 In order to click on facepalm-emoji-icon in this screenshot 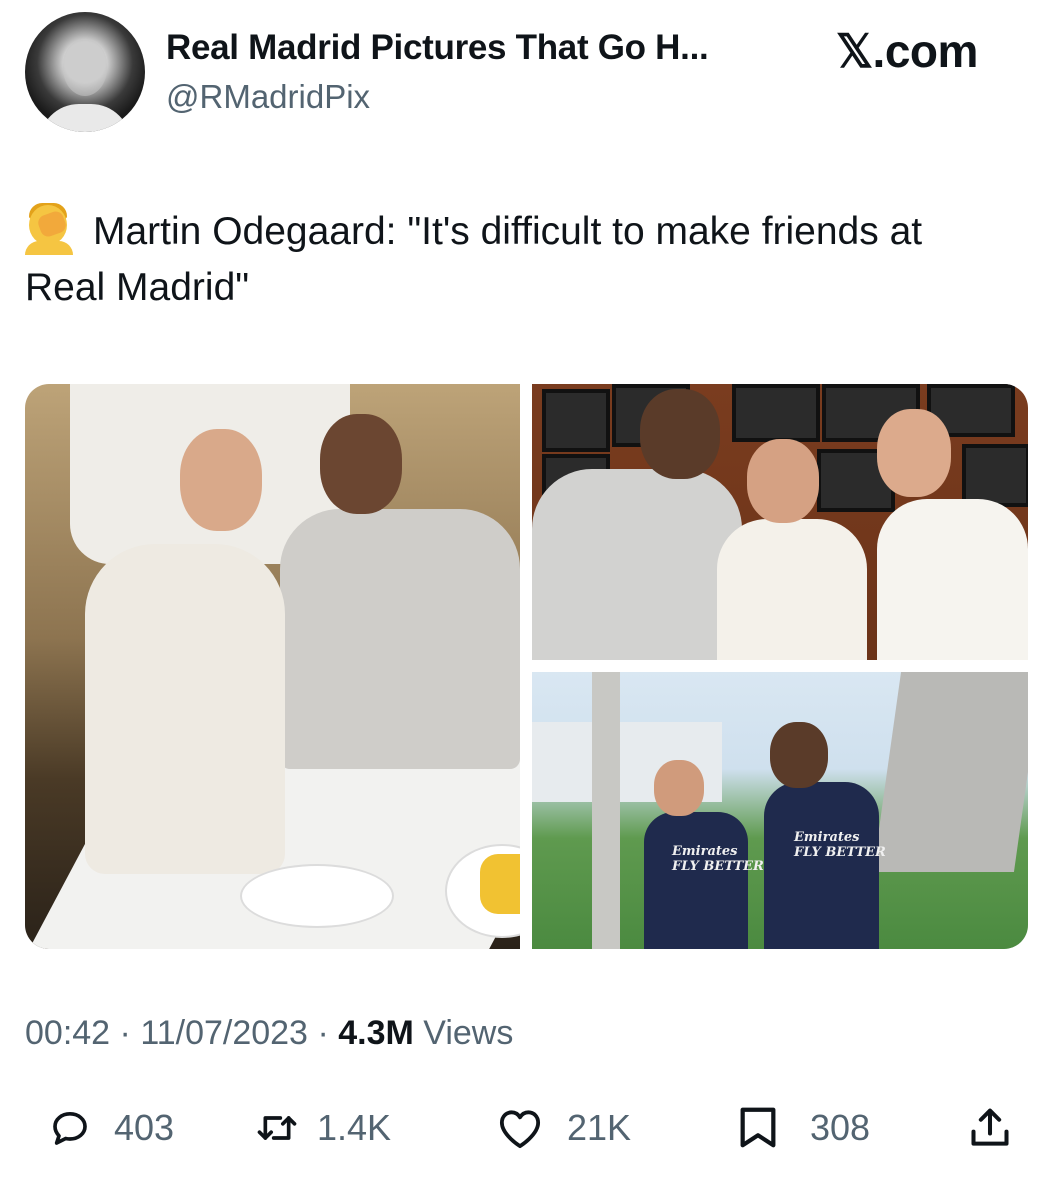, I will do `click(50, 229)`.